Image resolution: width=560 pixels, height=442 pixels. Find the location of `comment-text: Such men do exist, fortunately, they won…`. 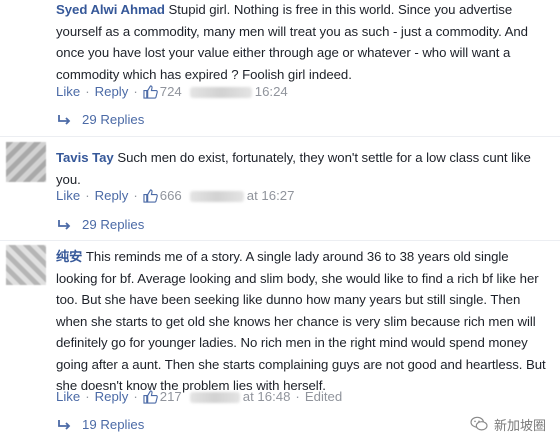

comment-text: Such men do exist, fortunately, they won… is located at coordinates (293, 168).